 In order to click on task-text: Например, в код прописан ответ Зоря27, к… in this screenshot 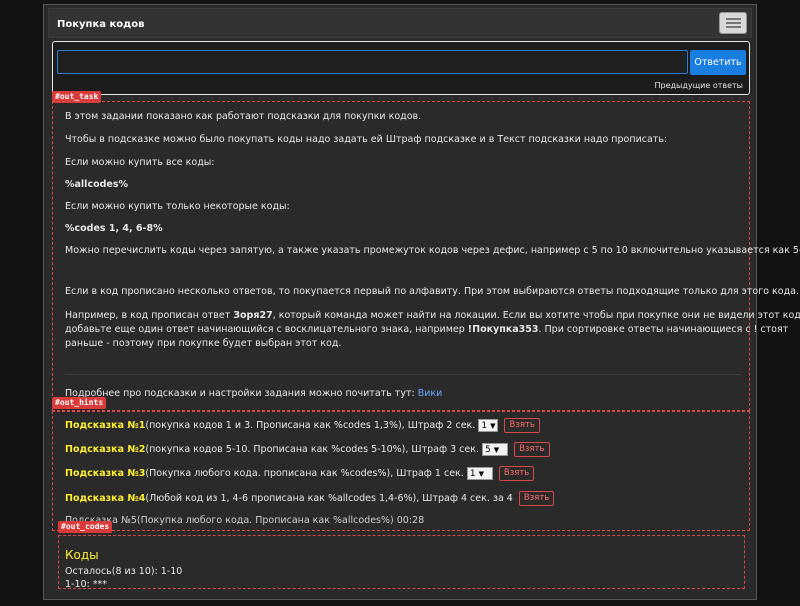, I will do `click(432, 315)`.